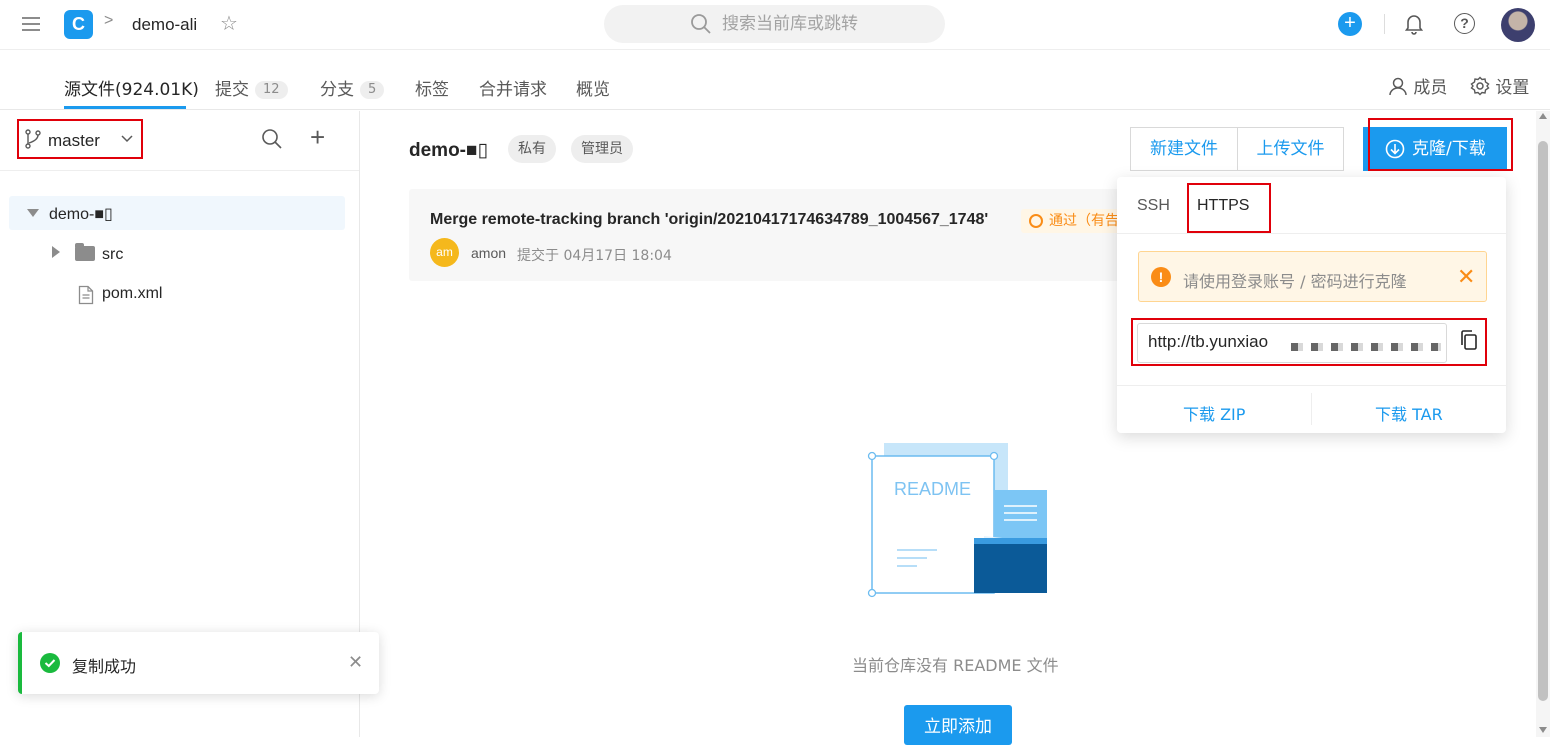 Image resolution: width=1550 pixels, height=749 pixels. What do you see at coordinates (198, 663) in the screenshot?
I see `success-toast: 复制成功 ✕` at bounding box center [198, 663].